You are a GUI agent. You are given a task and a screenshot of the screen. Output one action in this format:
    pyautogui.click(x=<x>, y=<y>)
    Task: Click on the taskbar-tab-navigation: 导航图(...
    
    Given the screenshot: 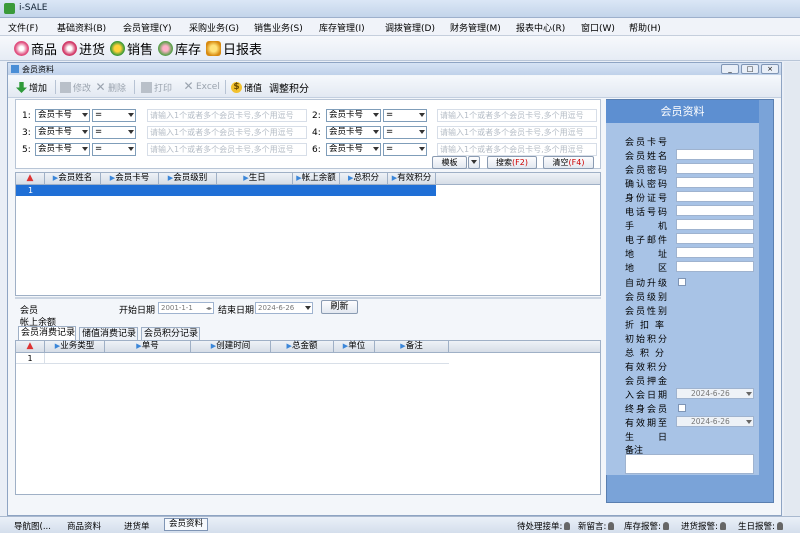 What is the action you would take?
    pyautogui.click(x=32, y=526)
    